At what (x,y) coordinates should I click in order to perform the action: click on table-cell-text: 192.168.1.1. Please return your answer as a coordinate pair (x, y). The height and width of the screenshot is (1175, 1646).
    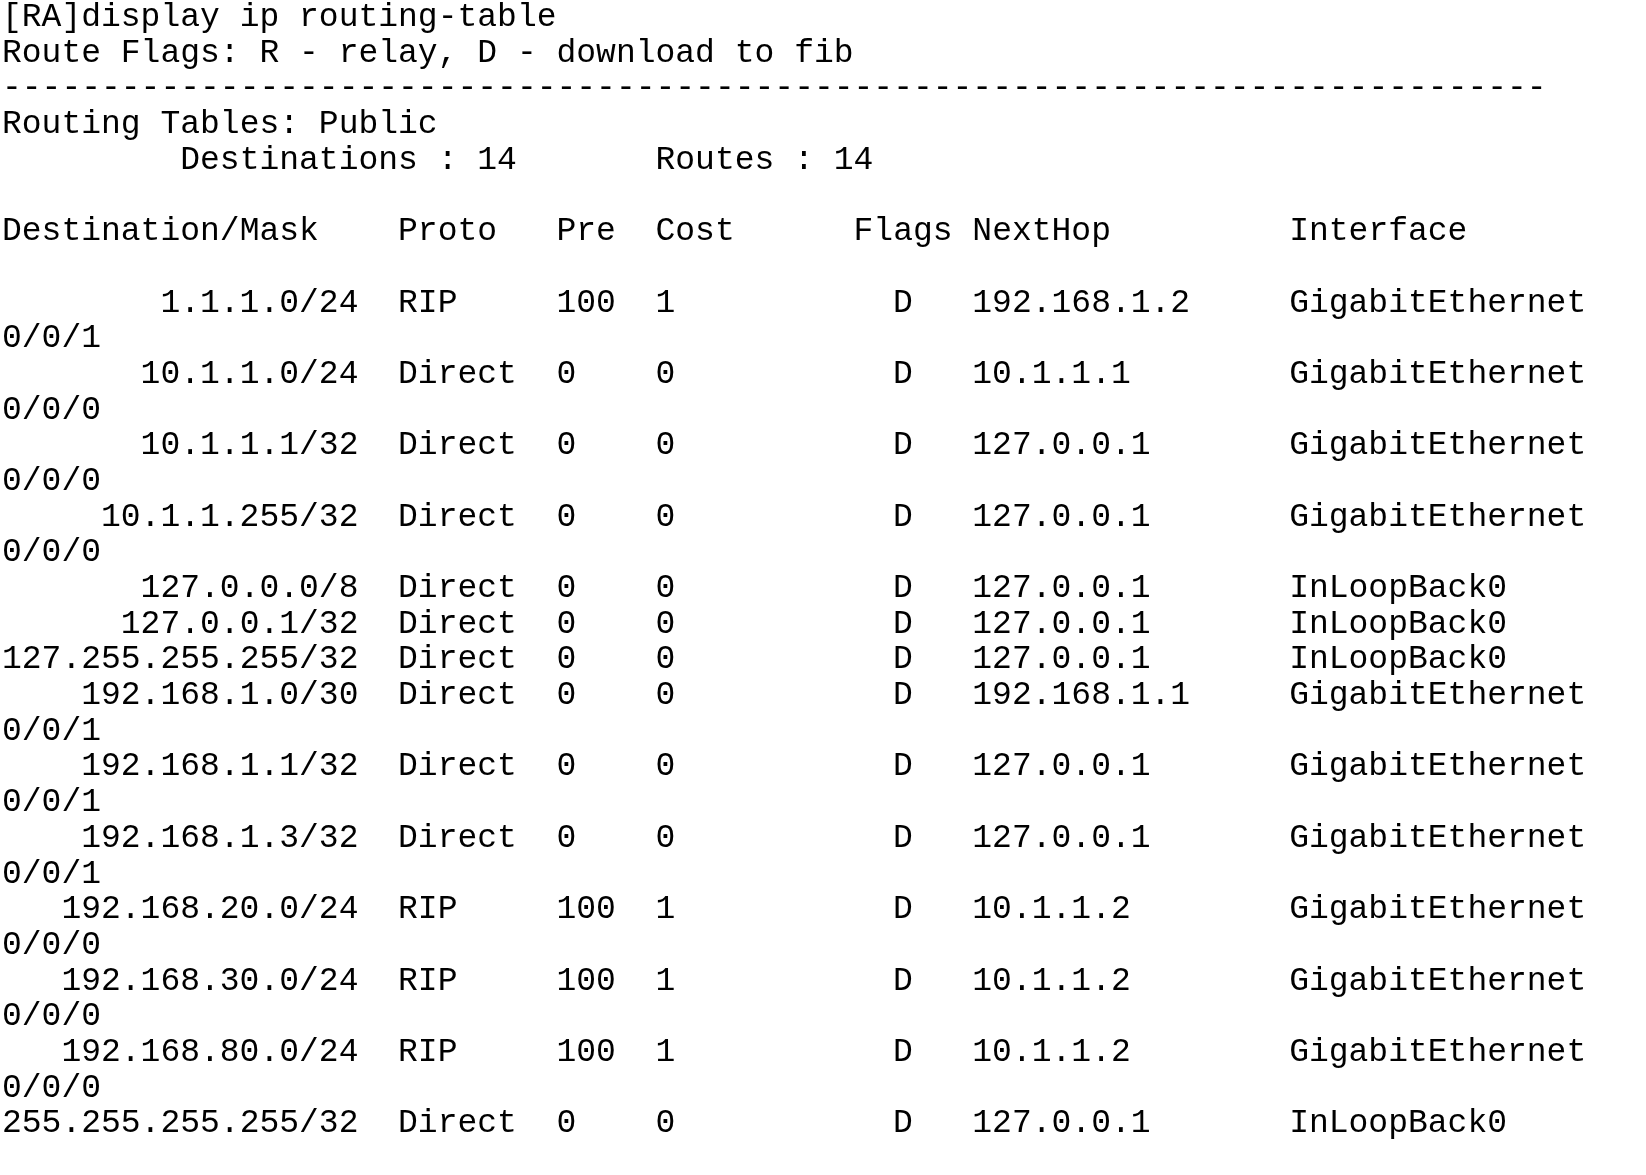
    Looking at the image, I should click on (1082, 696).